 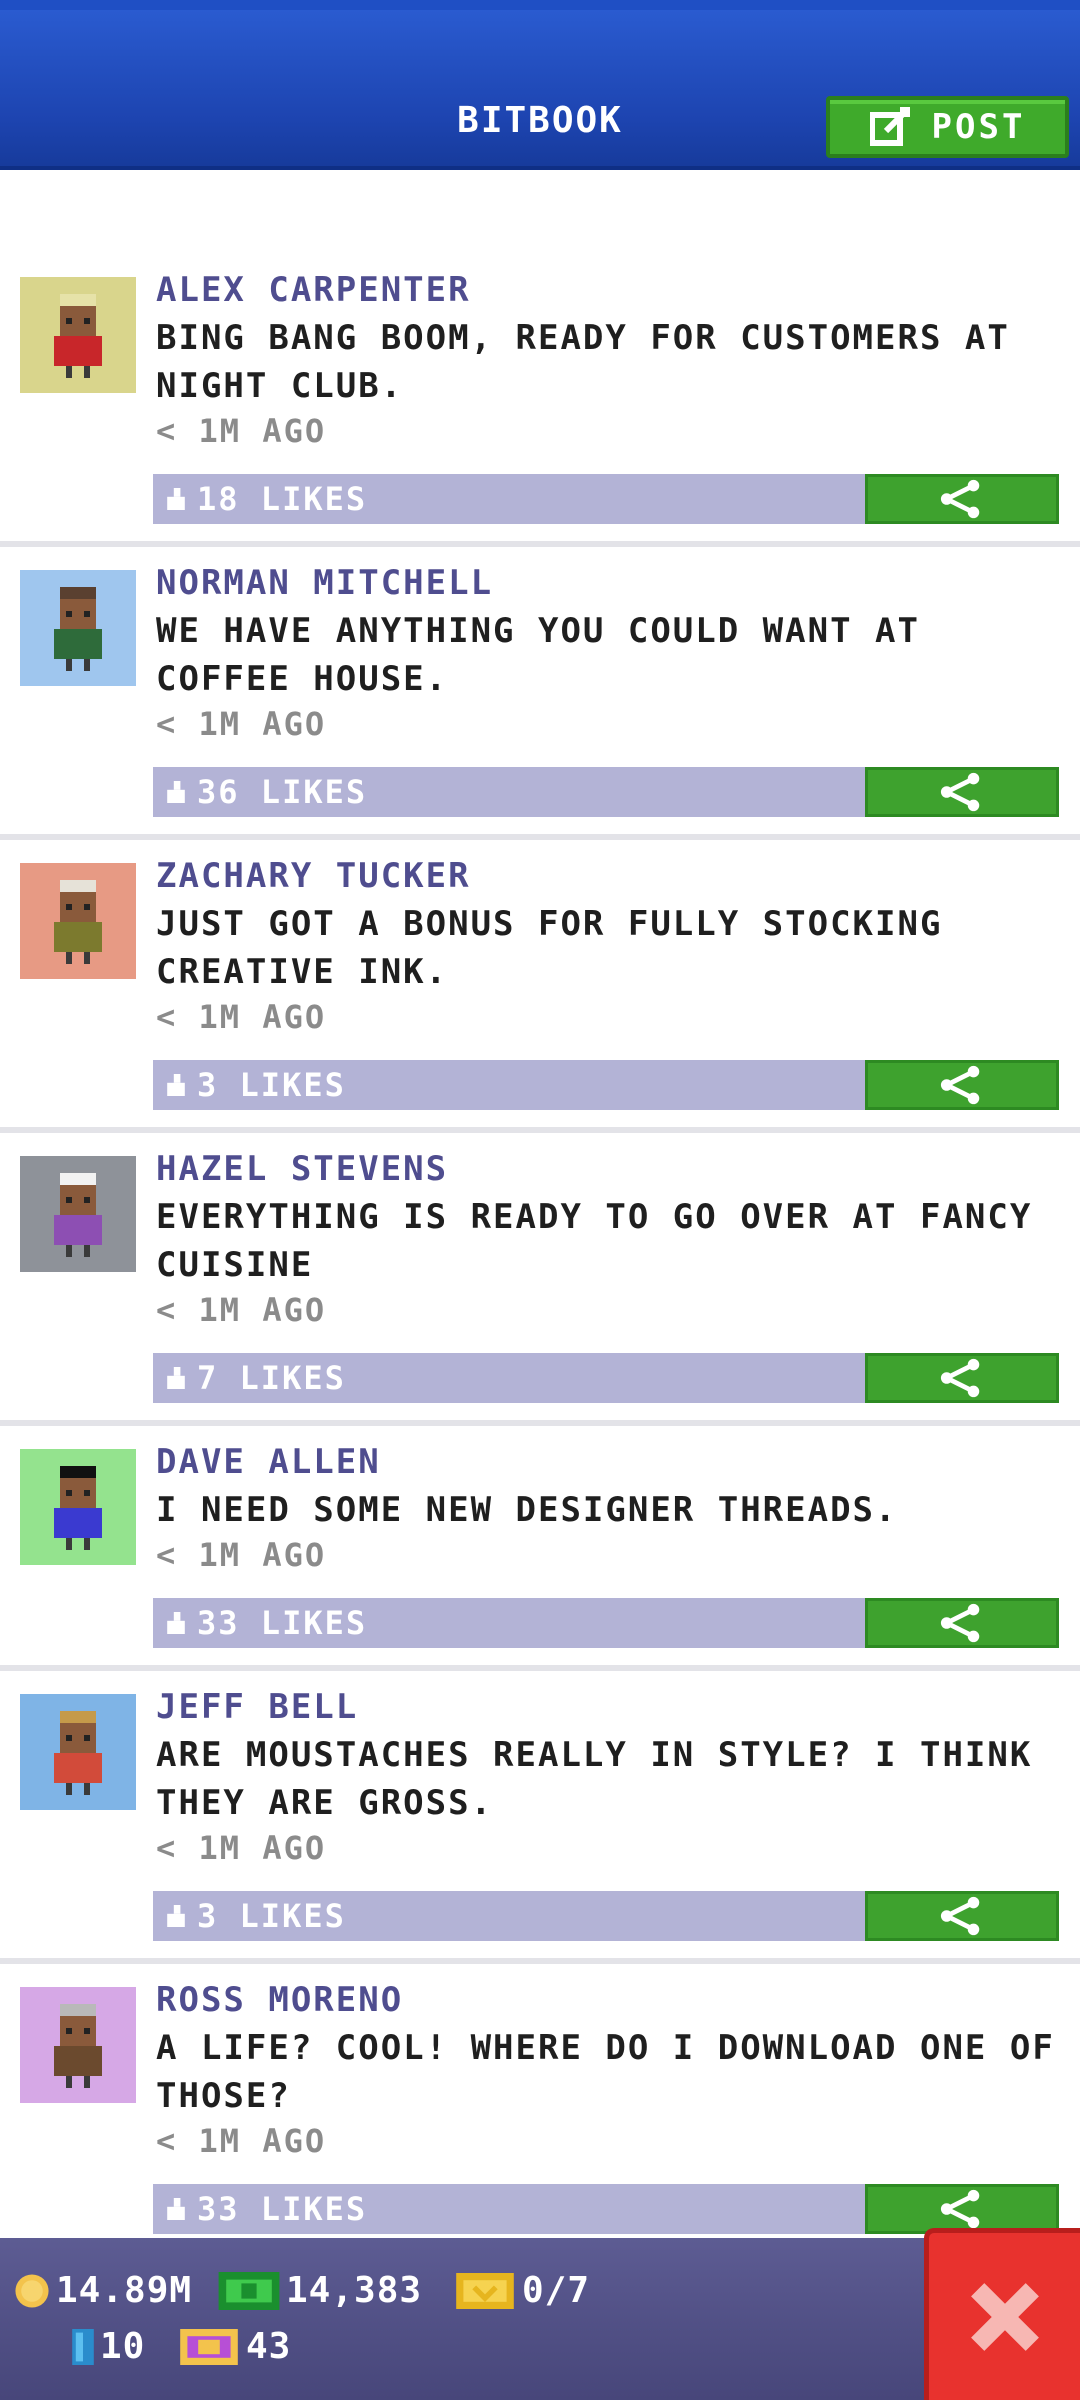 I want to click on bitizen-grey-cap-avatar-icon, so click(x=78, y=2045).